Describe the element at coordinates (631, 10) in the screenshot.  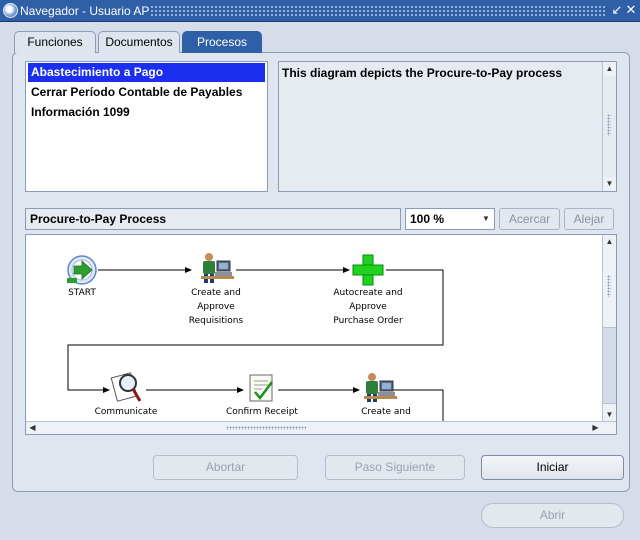
I see `close-window-icon: ✕` at that location.